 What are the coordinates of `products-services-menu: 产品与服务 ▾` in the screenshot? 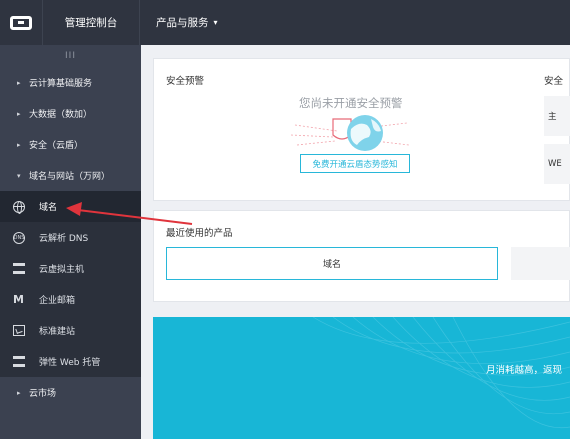 It's located at (187, 22).